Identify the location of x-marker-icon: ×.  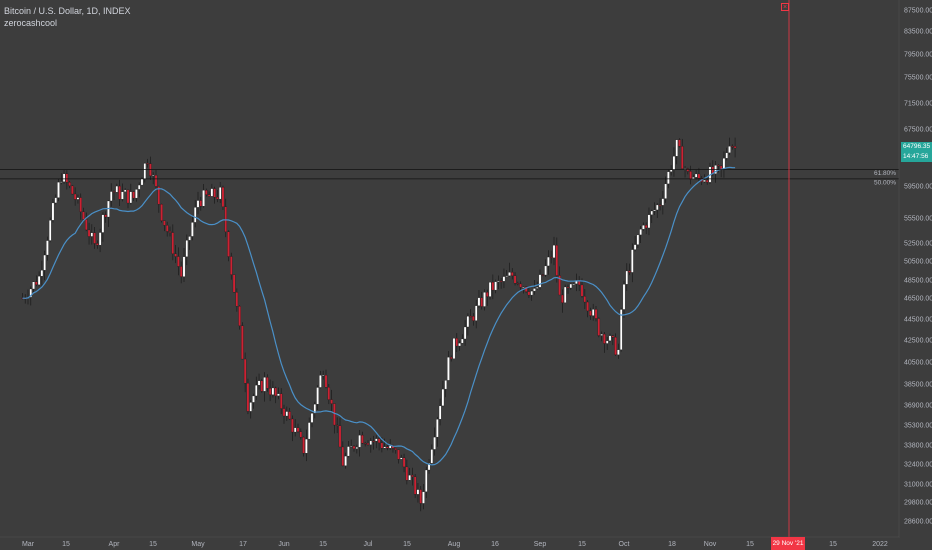
(785, 7).